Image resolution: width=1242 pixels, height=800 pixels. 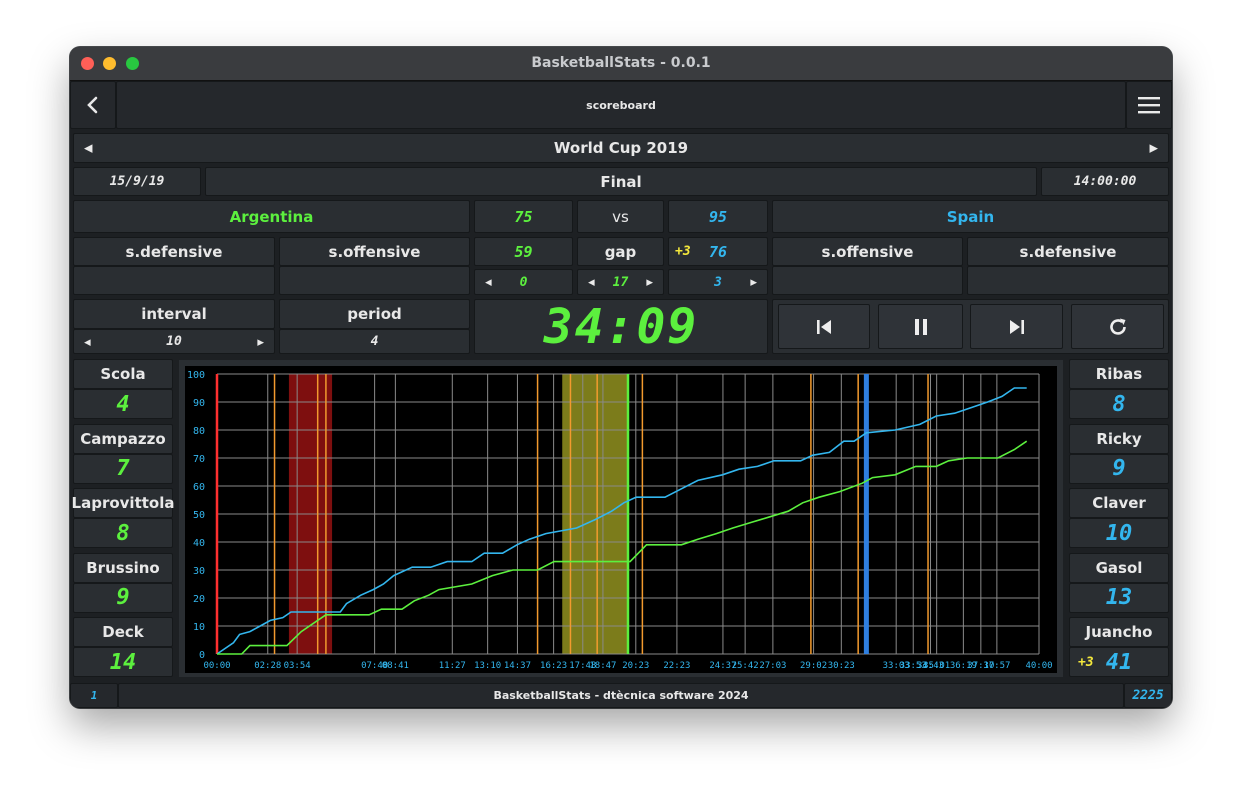 What do you see at coordinates (591, 282) in the screenshot?
I see `gap-decrement-icon: ◀` at bounding box center [591, 282].